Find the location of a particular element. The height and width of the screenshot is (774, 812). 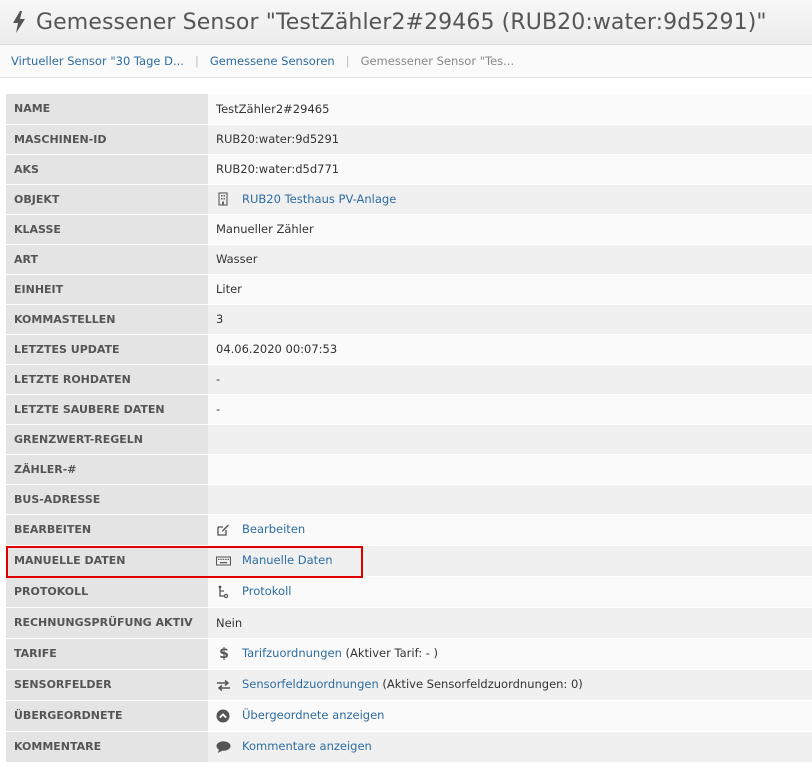

table-row: MASCHINEN-ID RUB20:water:9d5291 is located at coordinates (409, 139).